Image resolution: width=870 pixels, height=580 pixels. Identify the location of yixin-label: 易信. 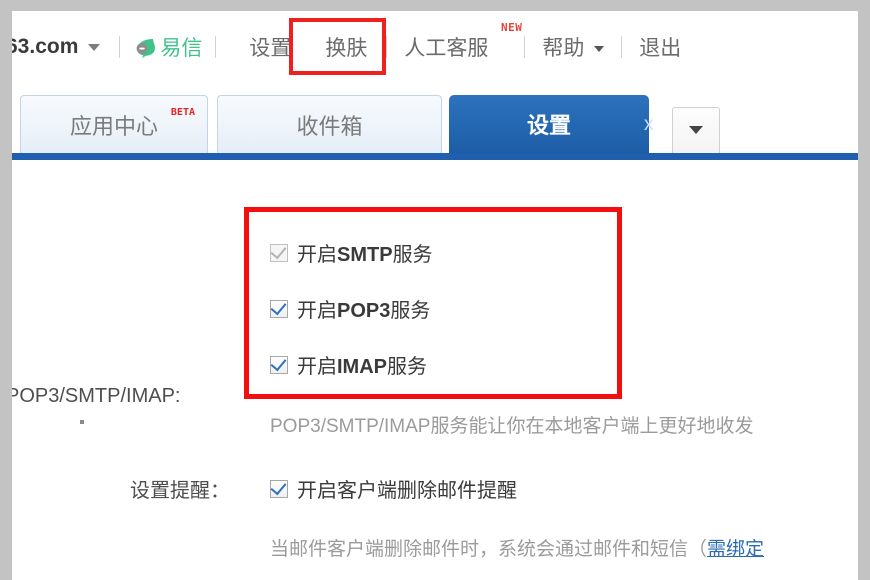
(181, 48).